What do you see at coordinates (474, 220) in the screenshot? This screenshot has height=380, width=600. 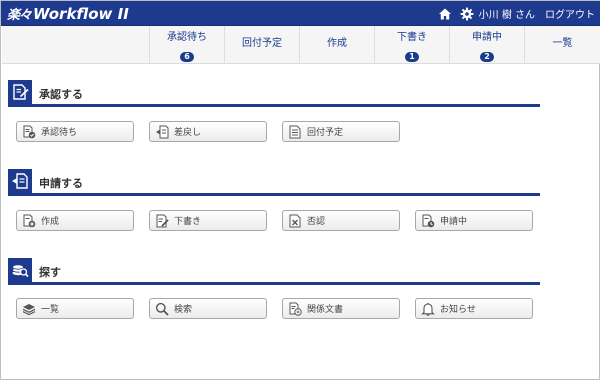 I see `in-application-button: 申請中` at bounding box center [474, 220].